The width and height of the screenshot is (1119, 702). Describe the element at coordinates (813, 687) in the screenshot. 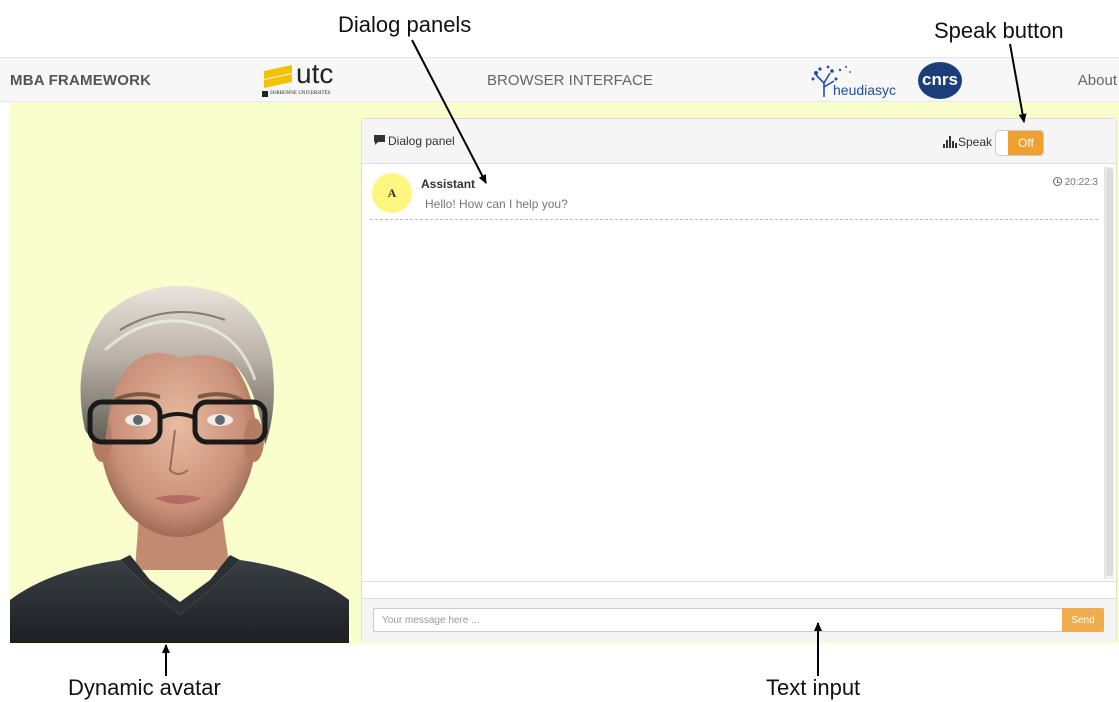

I see `text-input-callout: Text input` at that location.